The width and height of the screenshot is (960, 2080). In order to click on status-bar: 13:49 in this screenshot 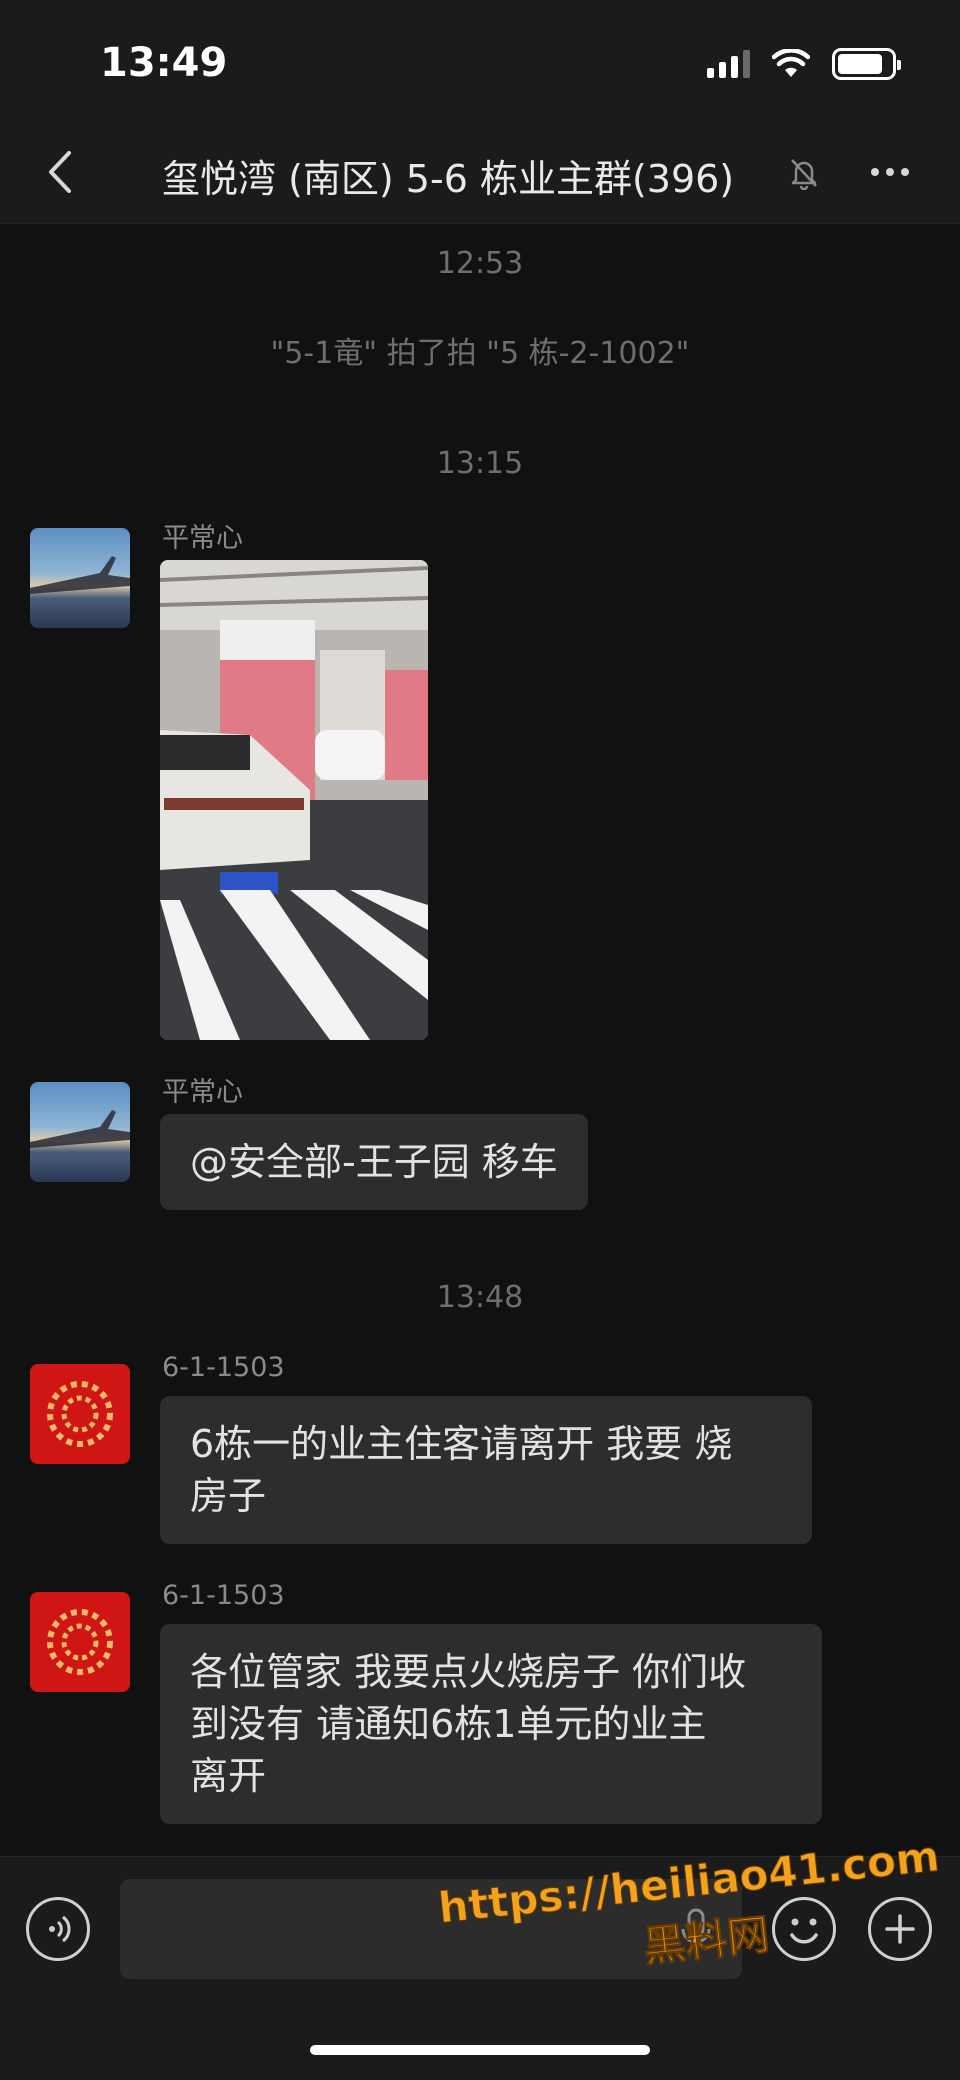, I will do `click(480, 60)`.